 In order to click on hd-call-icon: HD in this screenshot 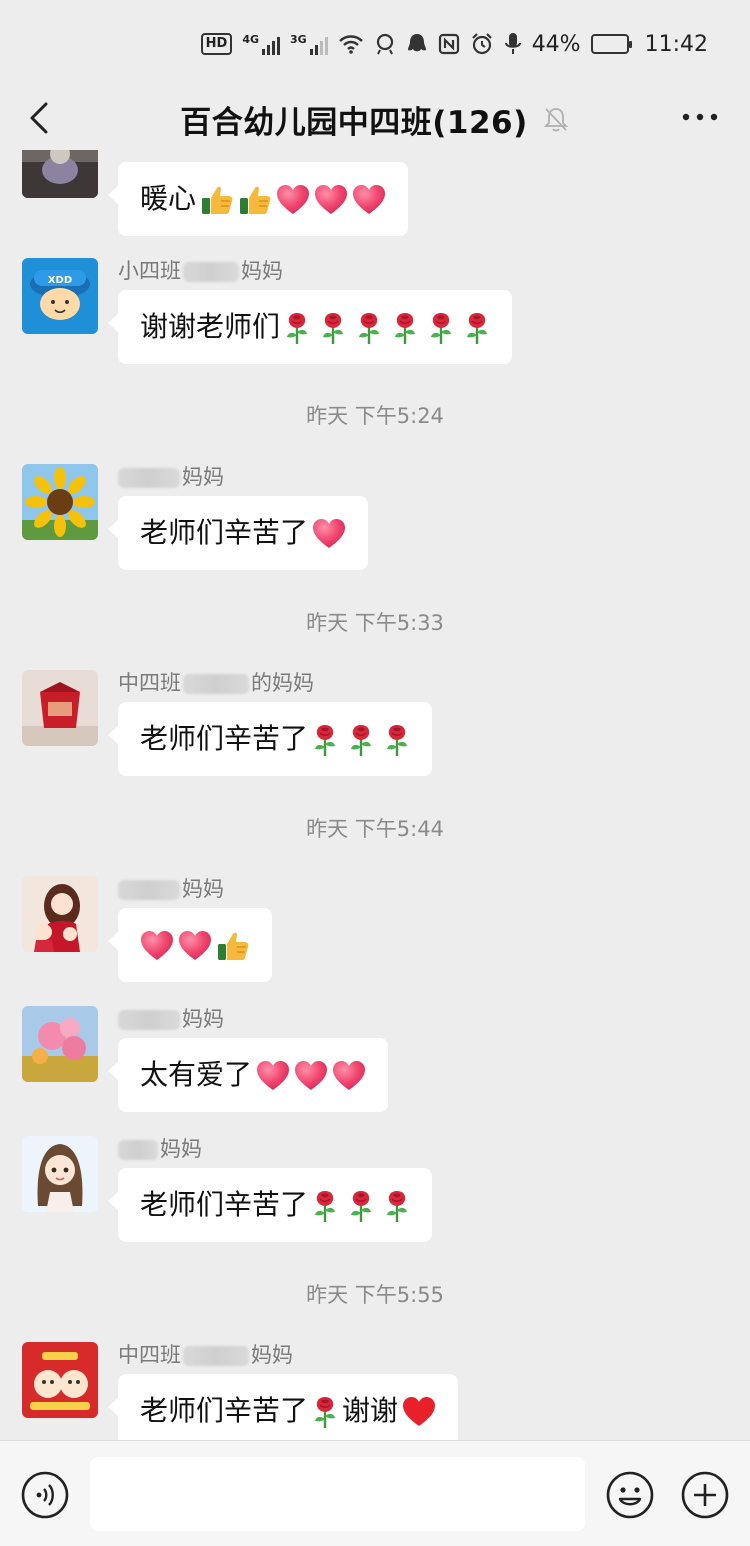, I will do `click(216, 44)`.